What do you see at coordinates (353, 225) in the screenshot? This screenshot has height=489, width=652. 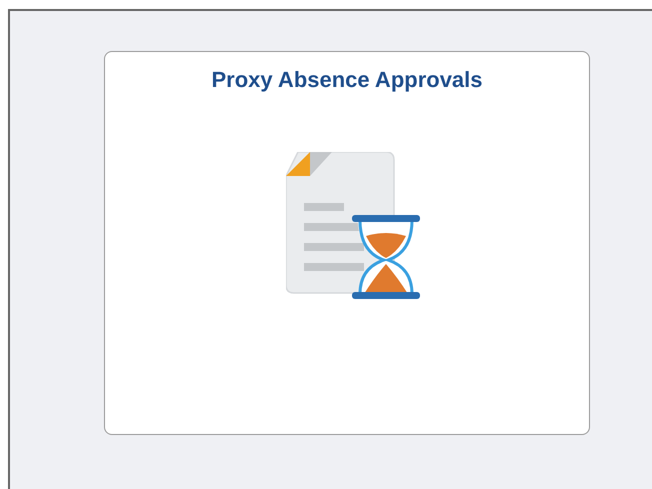 I see `document-hourglass-icon` at bounding box center [353, 225].